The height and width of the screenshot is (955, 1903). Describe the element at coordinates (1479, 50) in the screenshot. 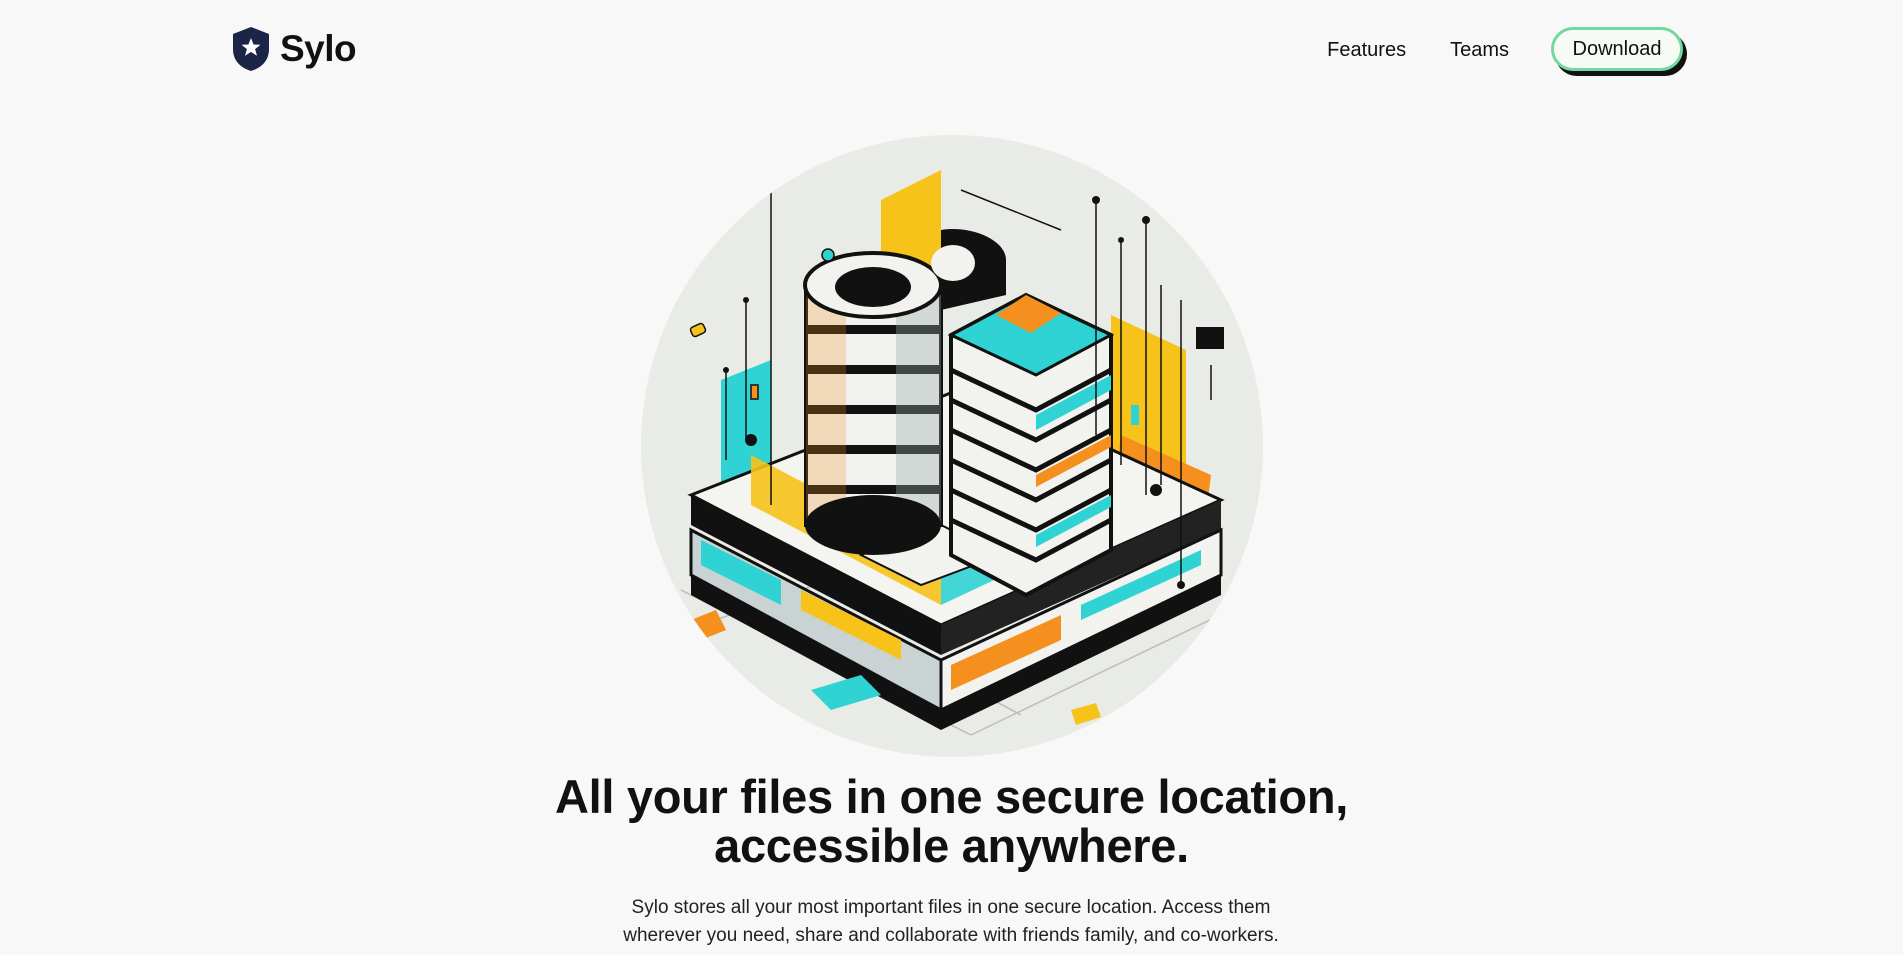

I see `nav-link-teams: Teams` at that location.